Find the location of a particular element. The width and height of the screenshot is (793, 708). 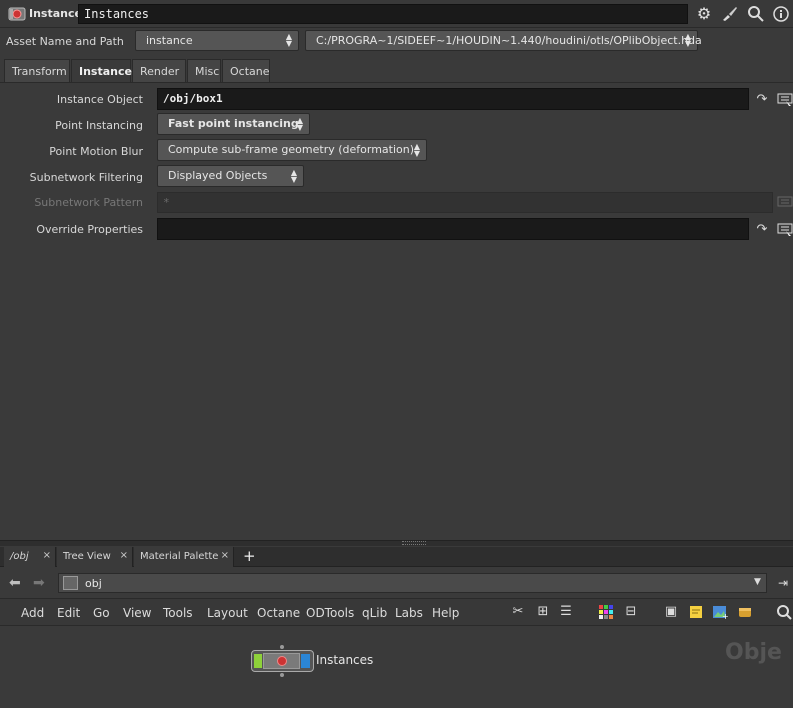

forward-arrow-icon: ➡ is located at coordinates (39, 583).